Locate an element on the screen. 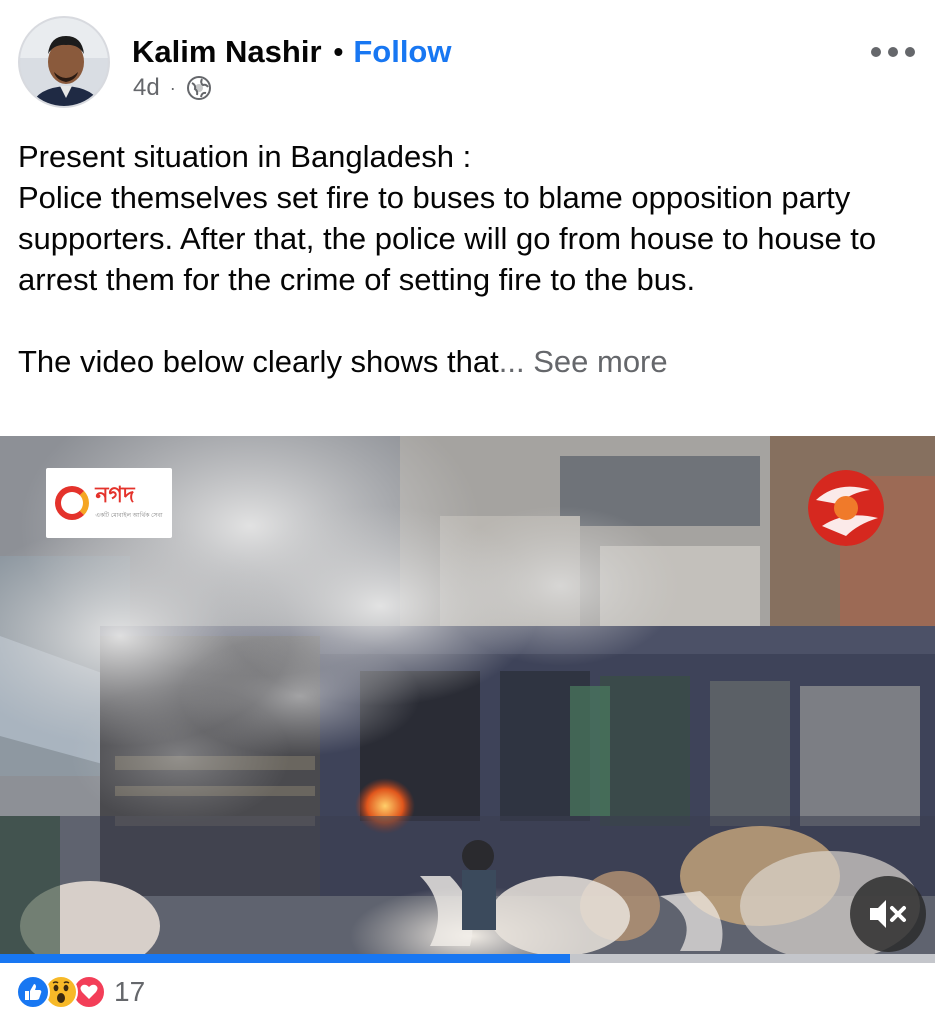 Image resolution: width=935 pixels, height=1024 pixels. sponsor-logo-mark is located at coordinates (72, 503).